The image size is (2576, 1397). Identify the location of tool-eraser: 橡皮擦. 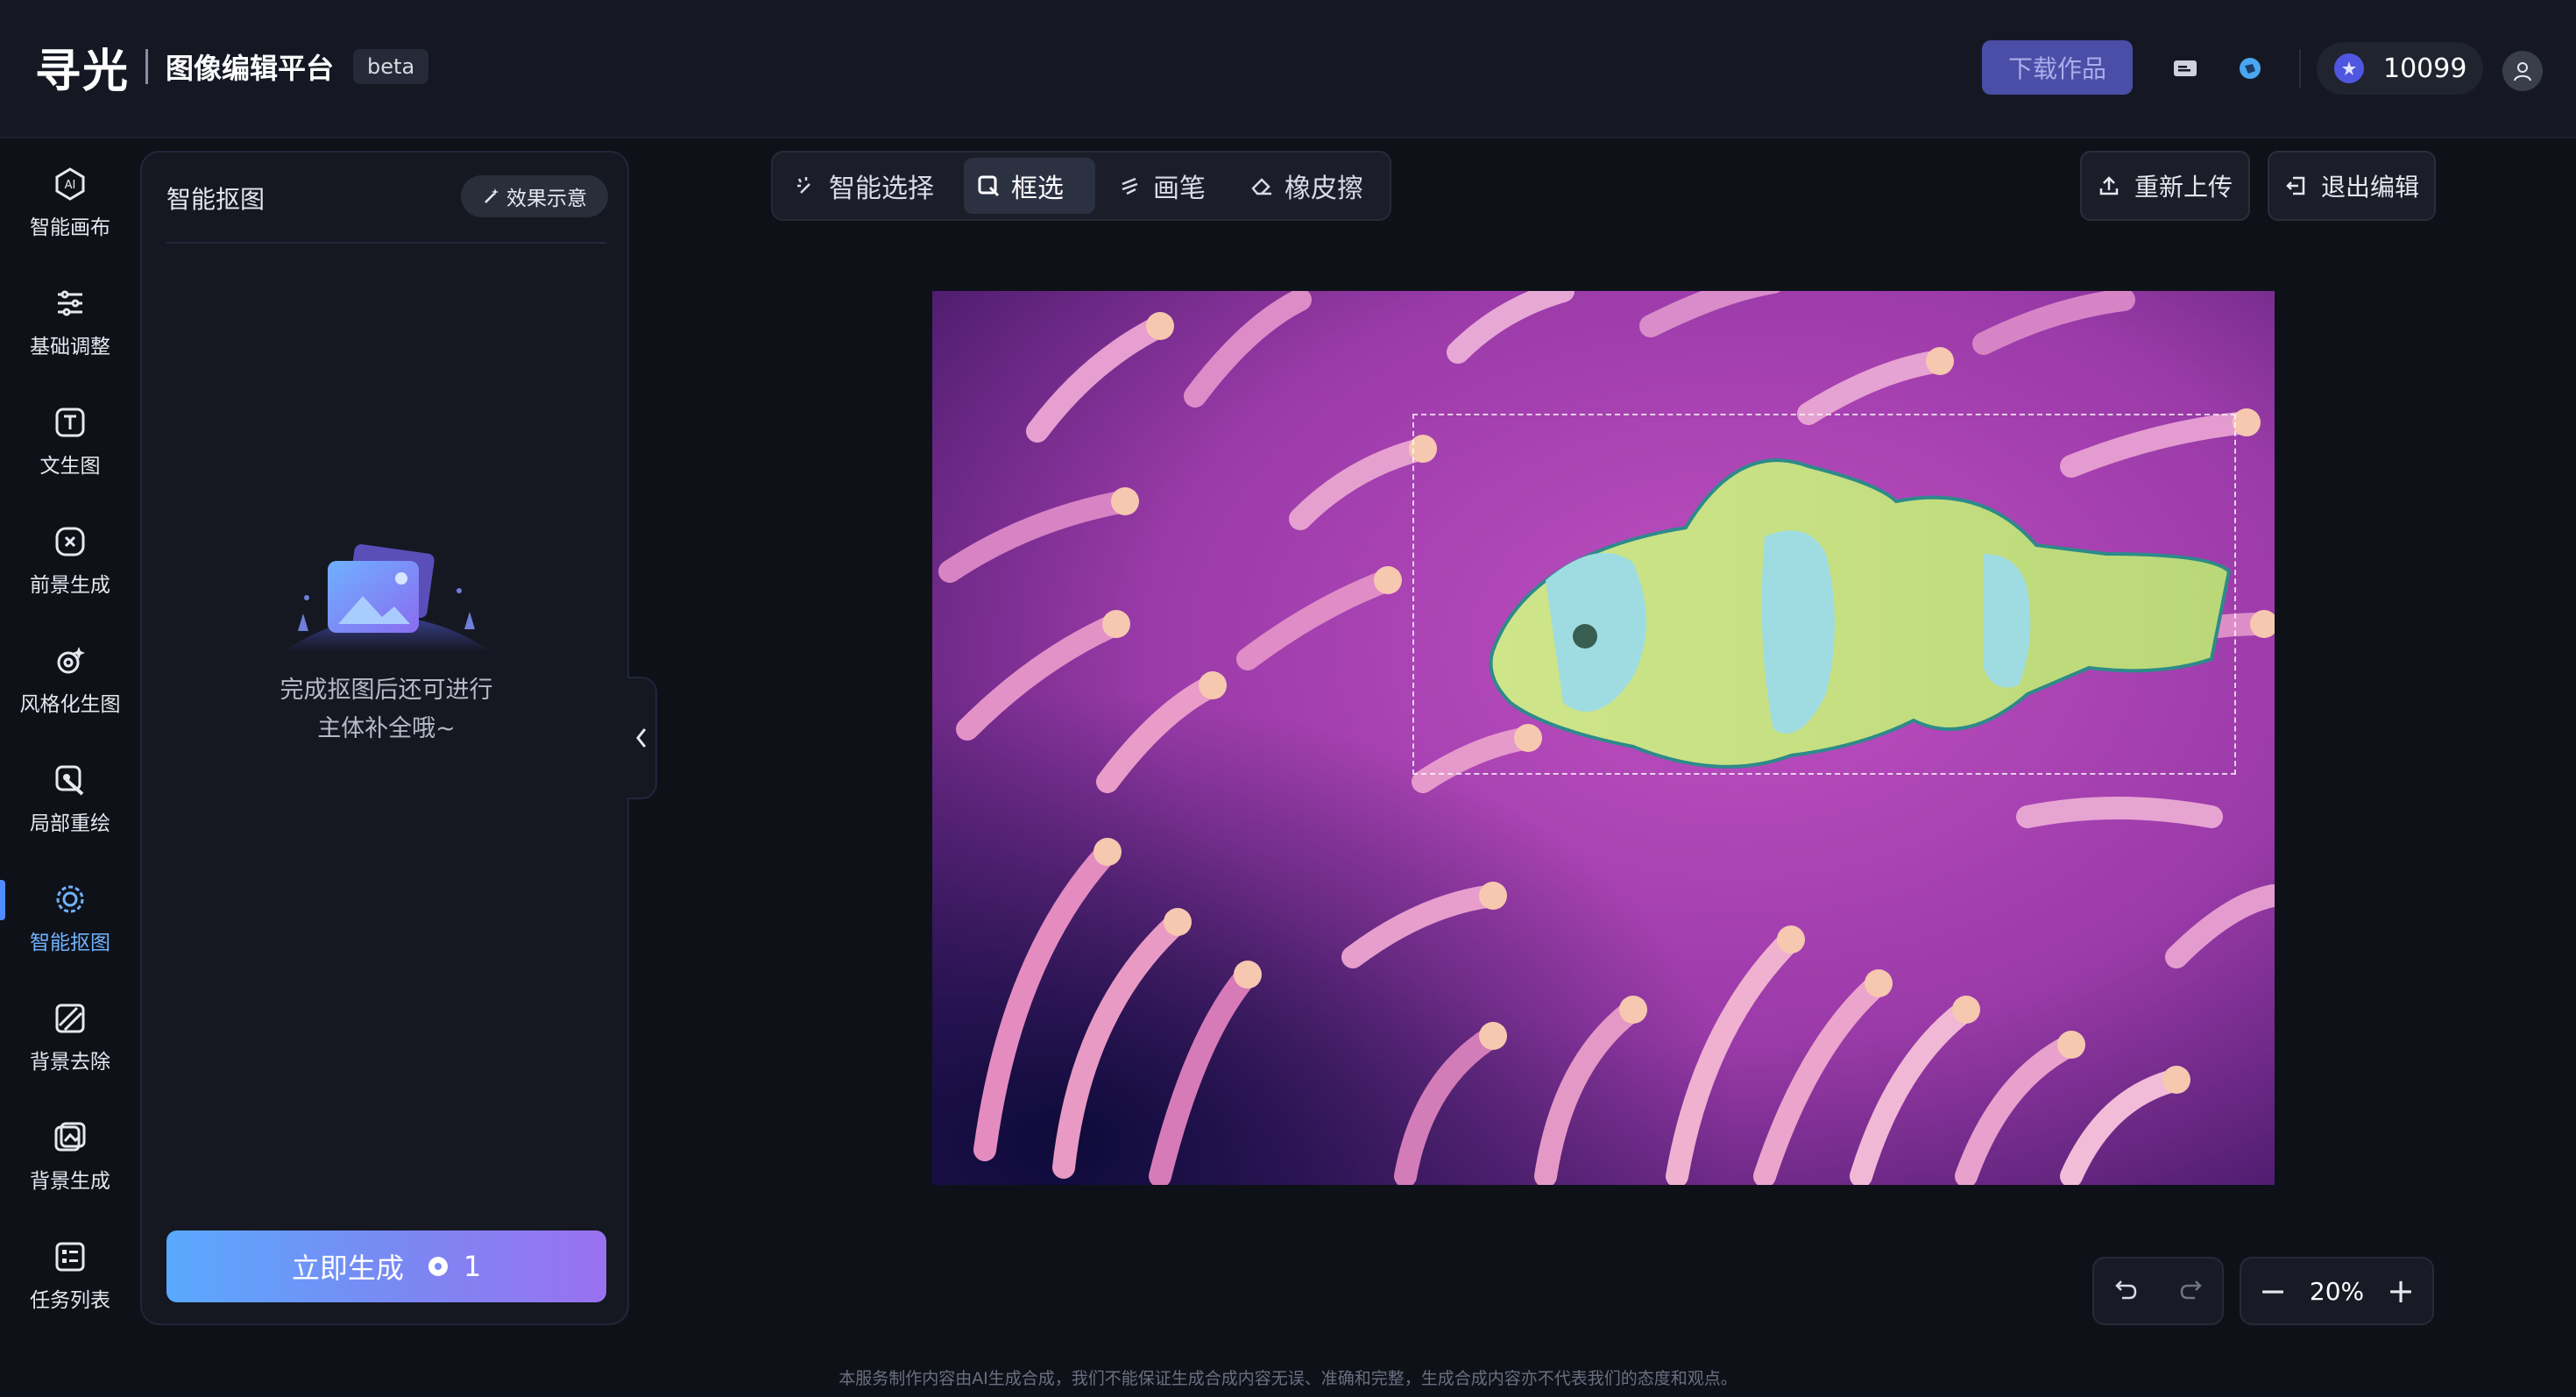
(1306, 186).